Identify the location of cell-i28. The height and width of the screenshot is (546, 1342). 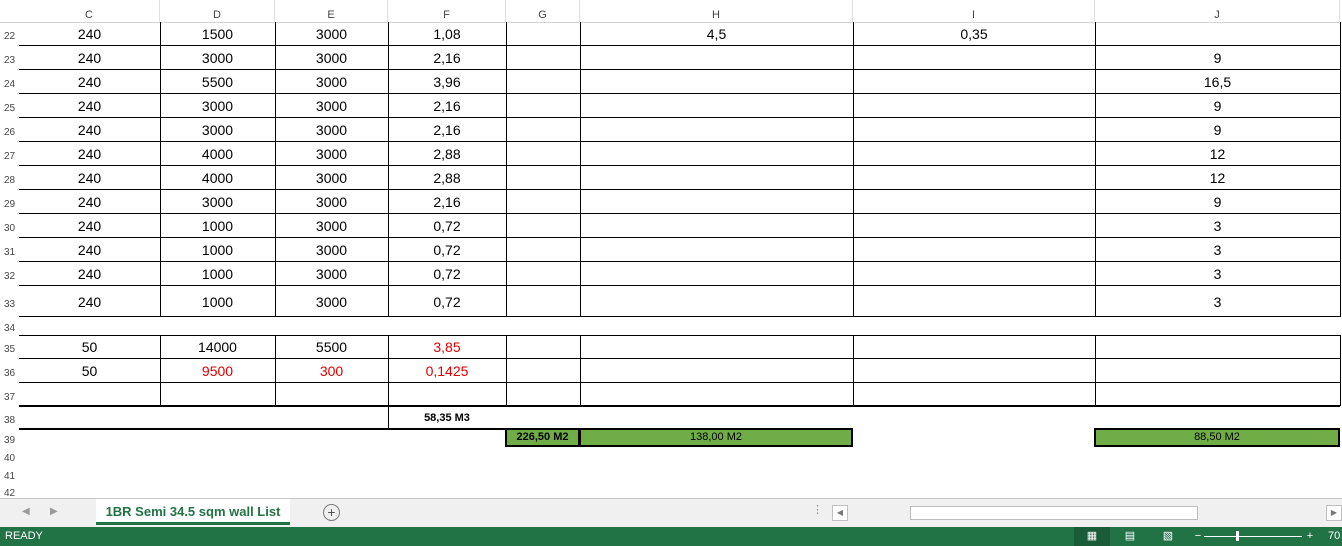
(974, 178).